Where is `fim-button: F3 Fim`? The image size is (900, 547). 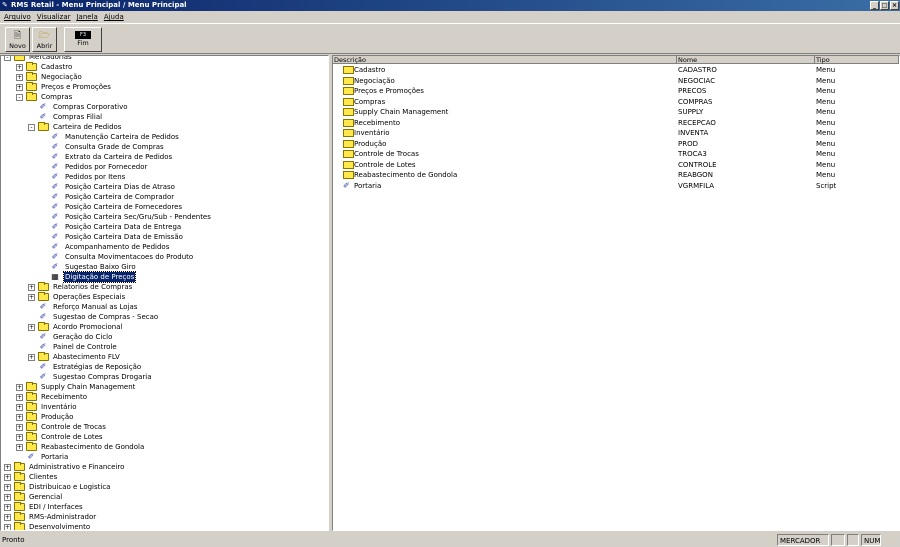 fim-button: F3 Fim is located at coordinates (83, 39).